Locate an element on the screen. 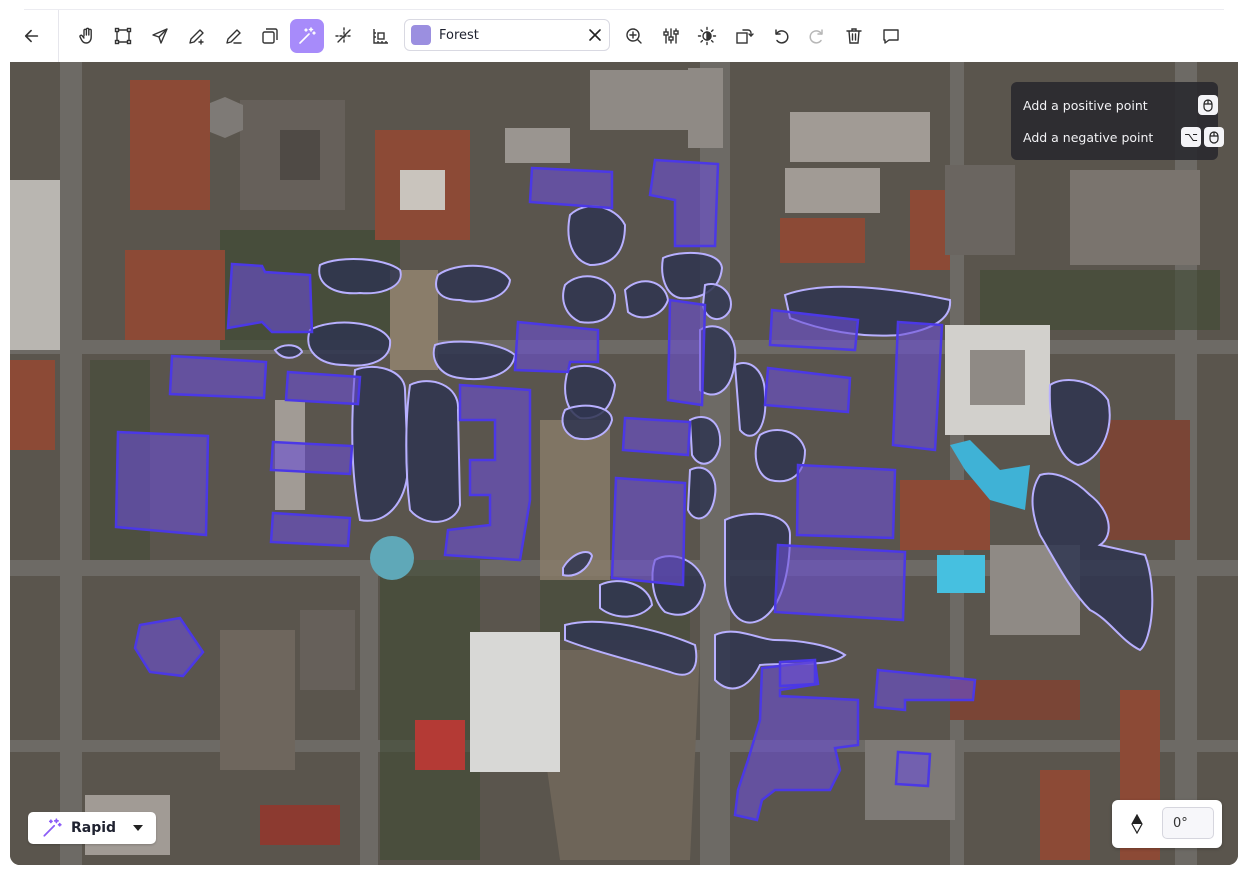 Image resolution: width=1248 pixels, height=875 pixels. redo-button is located at coordinates (817, 36).